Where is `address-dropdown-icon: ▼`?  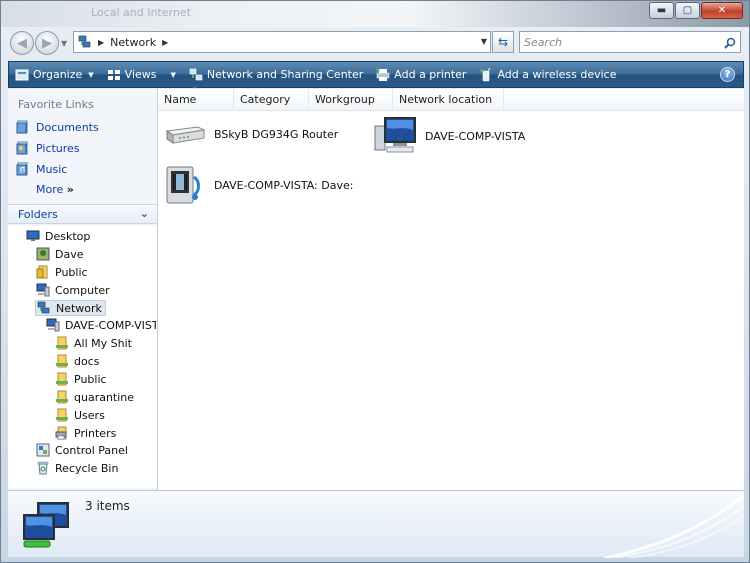
address-dropdown-icon: ▼ is located at coordinates (484, 41).